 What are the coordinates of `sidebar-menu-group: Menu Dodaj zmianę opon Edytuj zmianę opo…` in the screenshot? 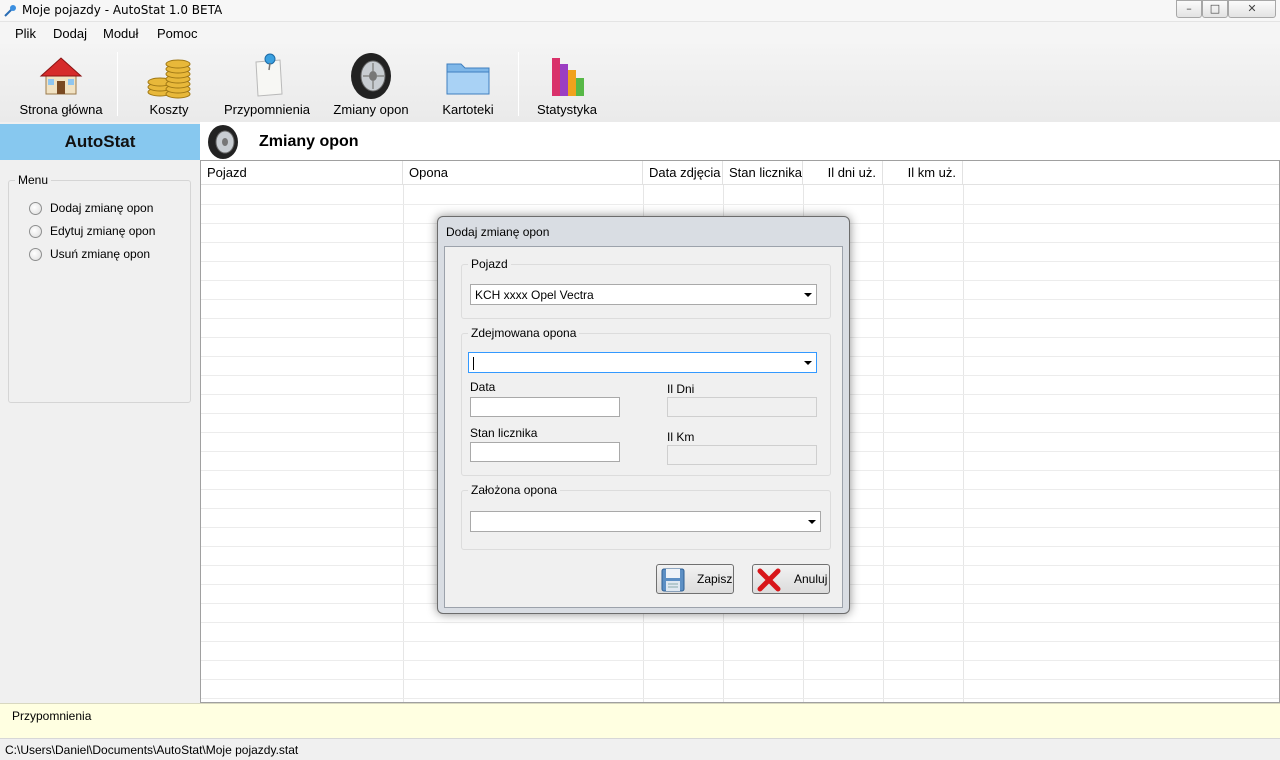 It's located at (99, 288).